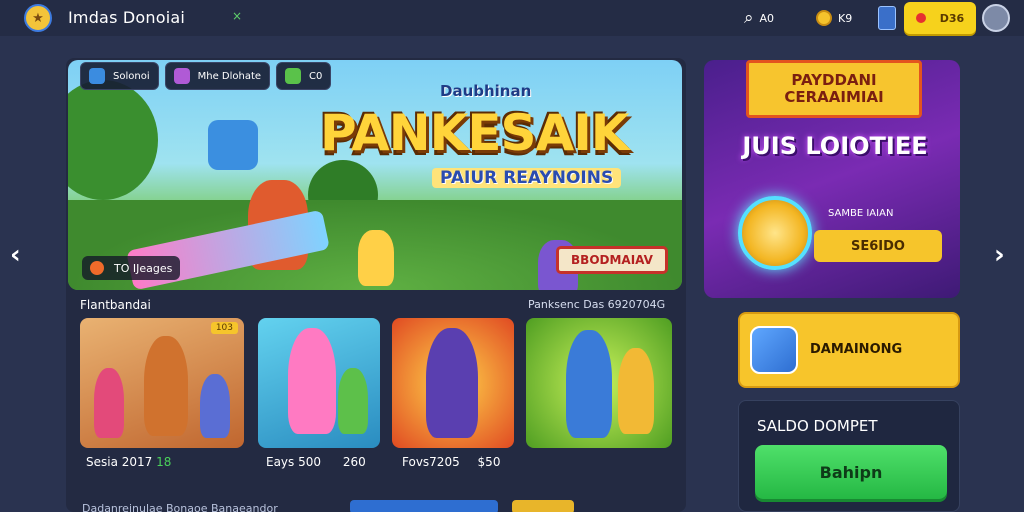  What do you see at coordinates (115, 305) in the screenshot?
I see `section-title: Flantbandai` at bounding box center [115, 305].